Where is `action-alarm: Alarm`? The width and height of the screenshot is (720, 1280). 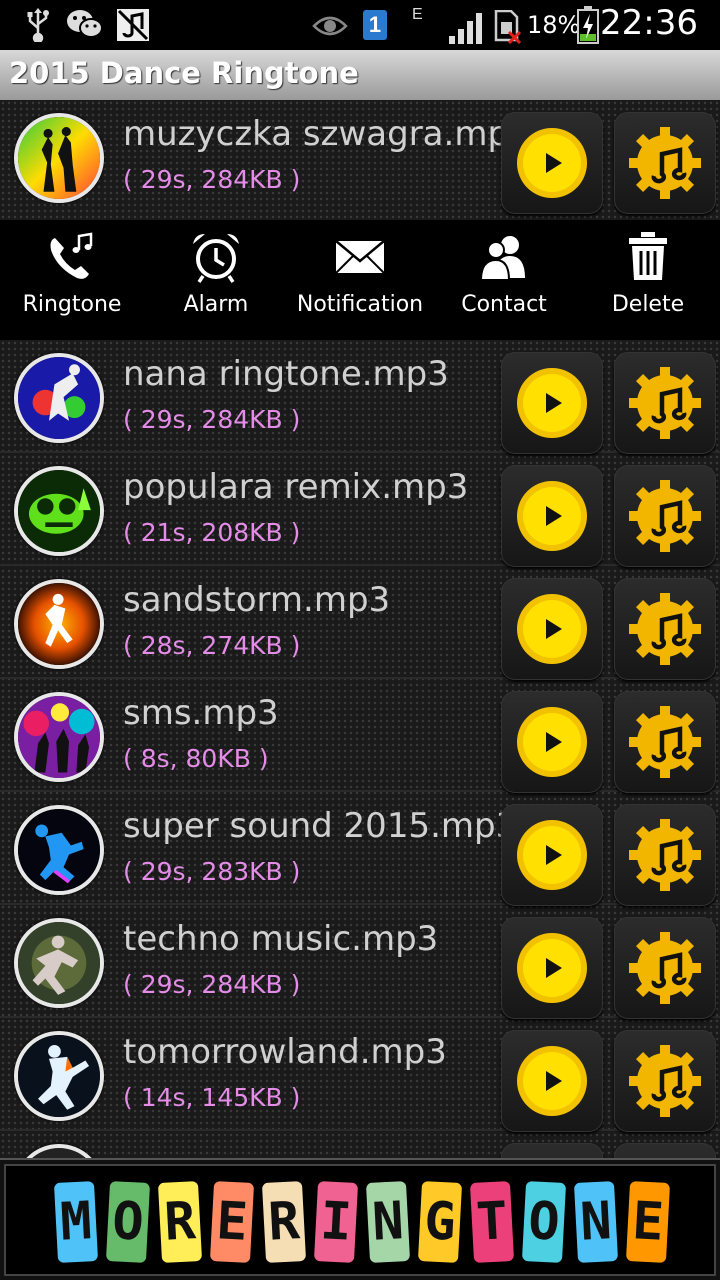 action-alarm: Alarm is located at coordinates (216, 280).